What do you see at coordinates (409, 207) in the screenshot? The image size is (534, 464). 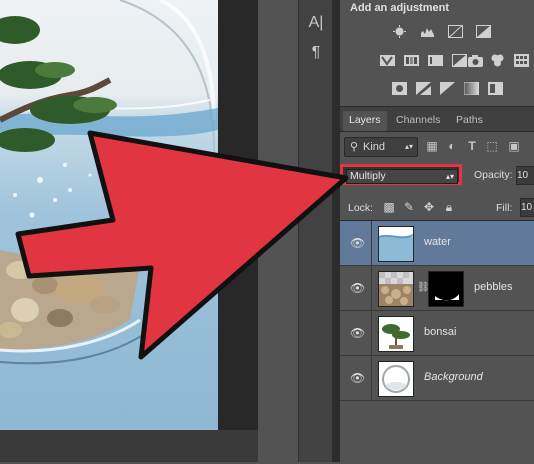 I see `lock-image-pixels-icon: ✎` at bounding box center [409, 207].